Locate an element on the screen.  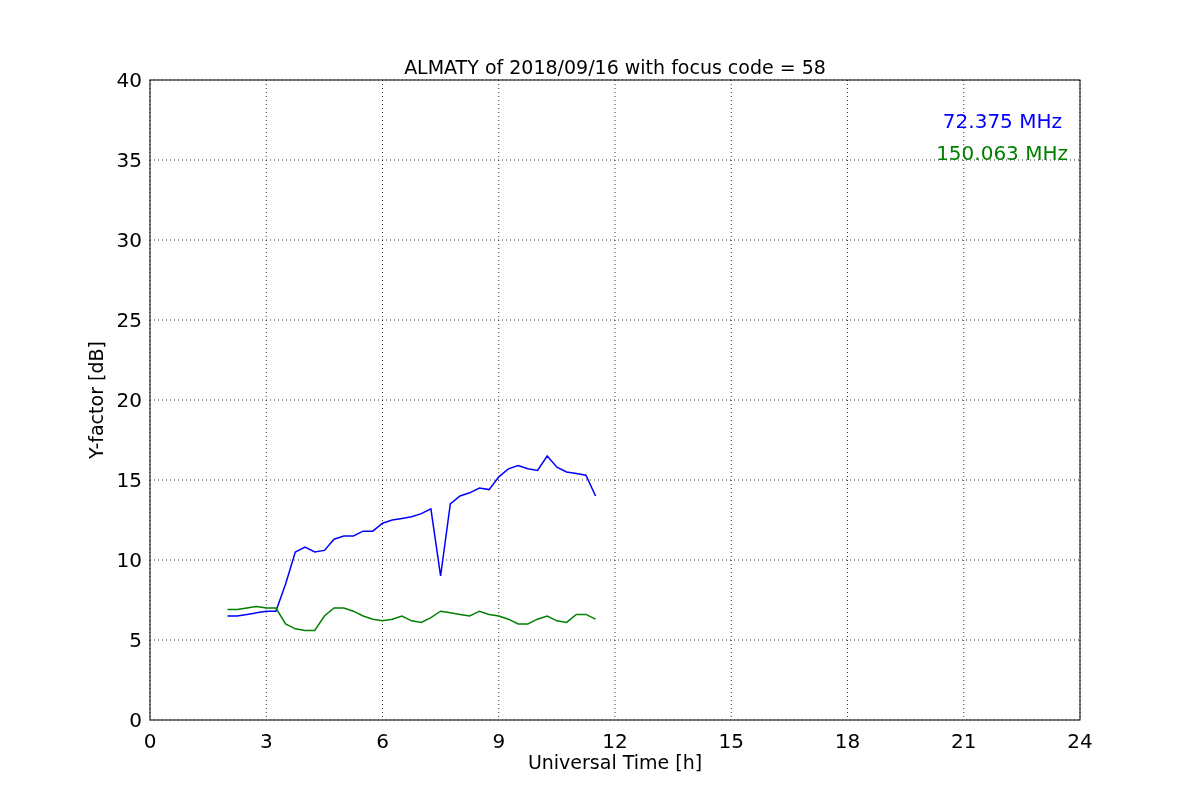
x-tick-label: 3 is located at coordinates (266, 741).